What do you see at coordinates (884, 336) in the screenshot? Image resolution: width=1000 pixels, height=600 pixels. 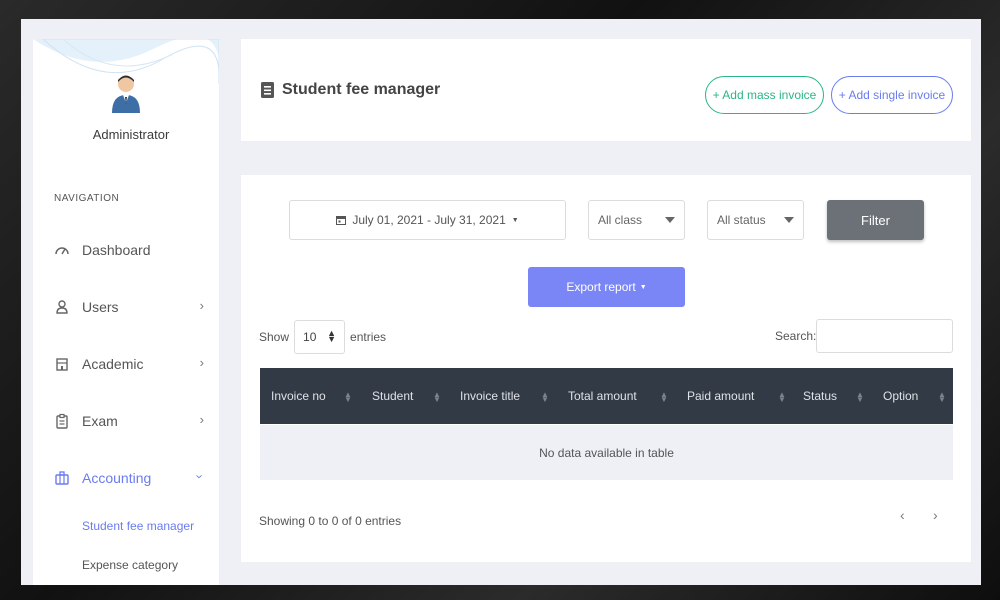 I see `search-input` at bounding box center [884, 336].